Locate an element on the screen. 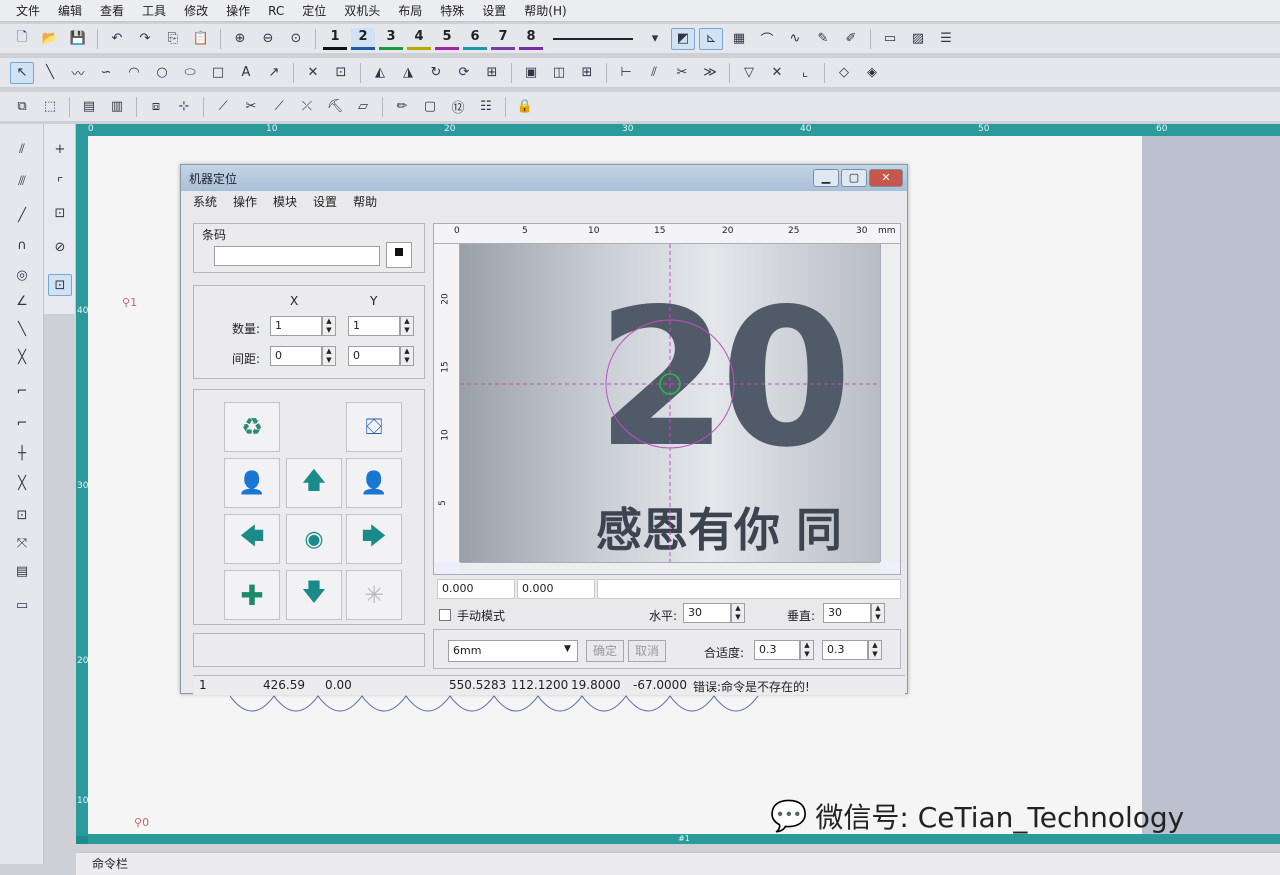 The height and width of the screenshot is (875, 1280). rotate-icon: ↻ is located at coordinates (436, 73).